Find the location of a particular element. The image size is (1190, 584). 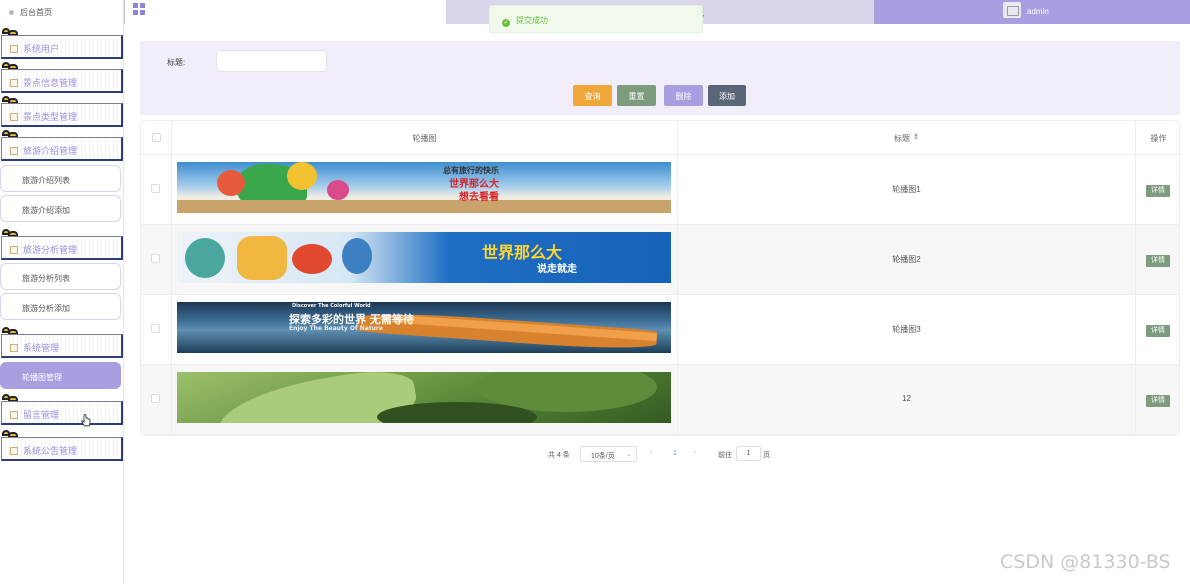

sidebar-item-label: 景点信息管理 is located at coordinates (50, 83).